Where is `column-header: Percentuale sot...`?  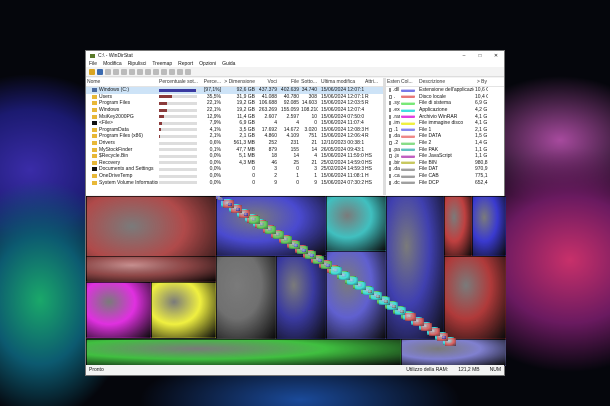
column-header: Percentuale sot... is located at coordinates (179, 82).